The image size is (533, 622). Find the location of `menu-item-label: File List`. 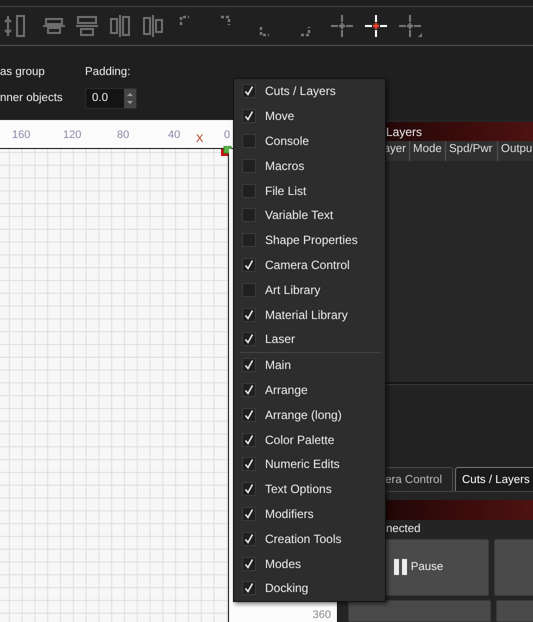

menu-item-label: File List is located at coordinates (285, 191).